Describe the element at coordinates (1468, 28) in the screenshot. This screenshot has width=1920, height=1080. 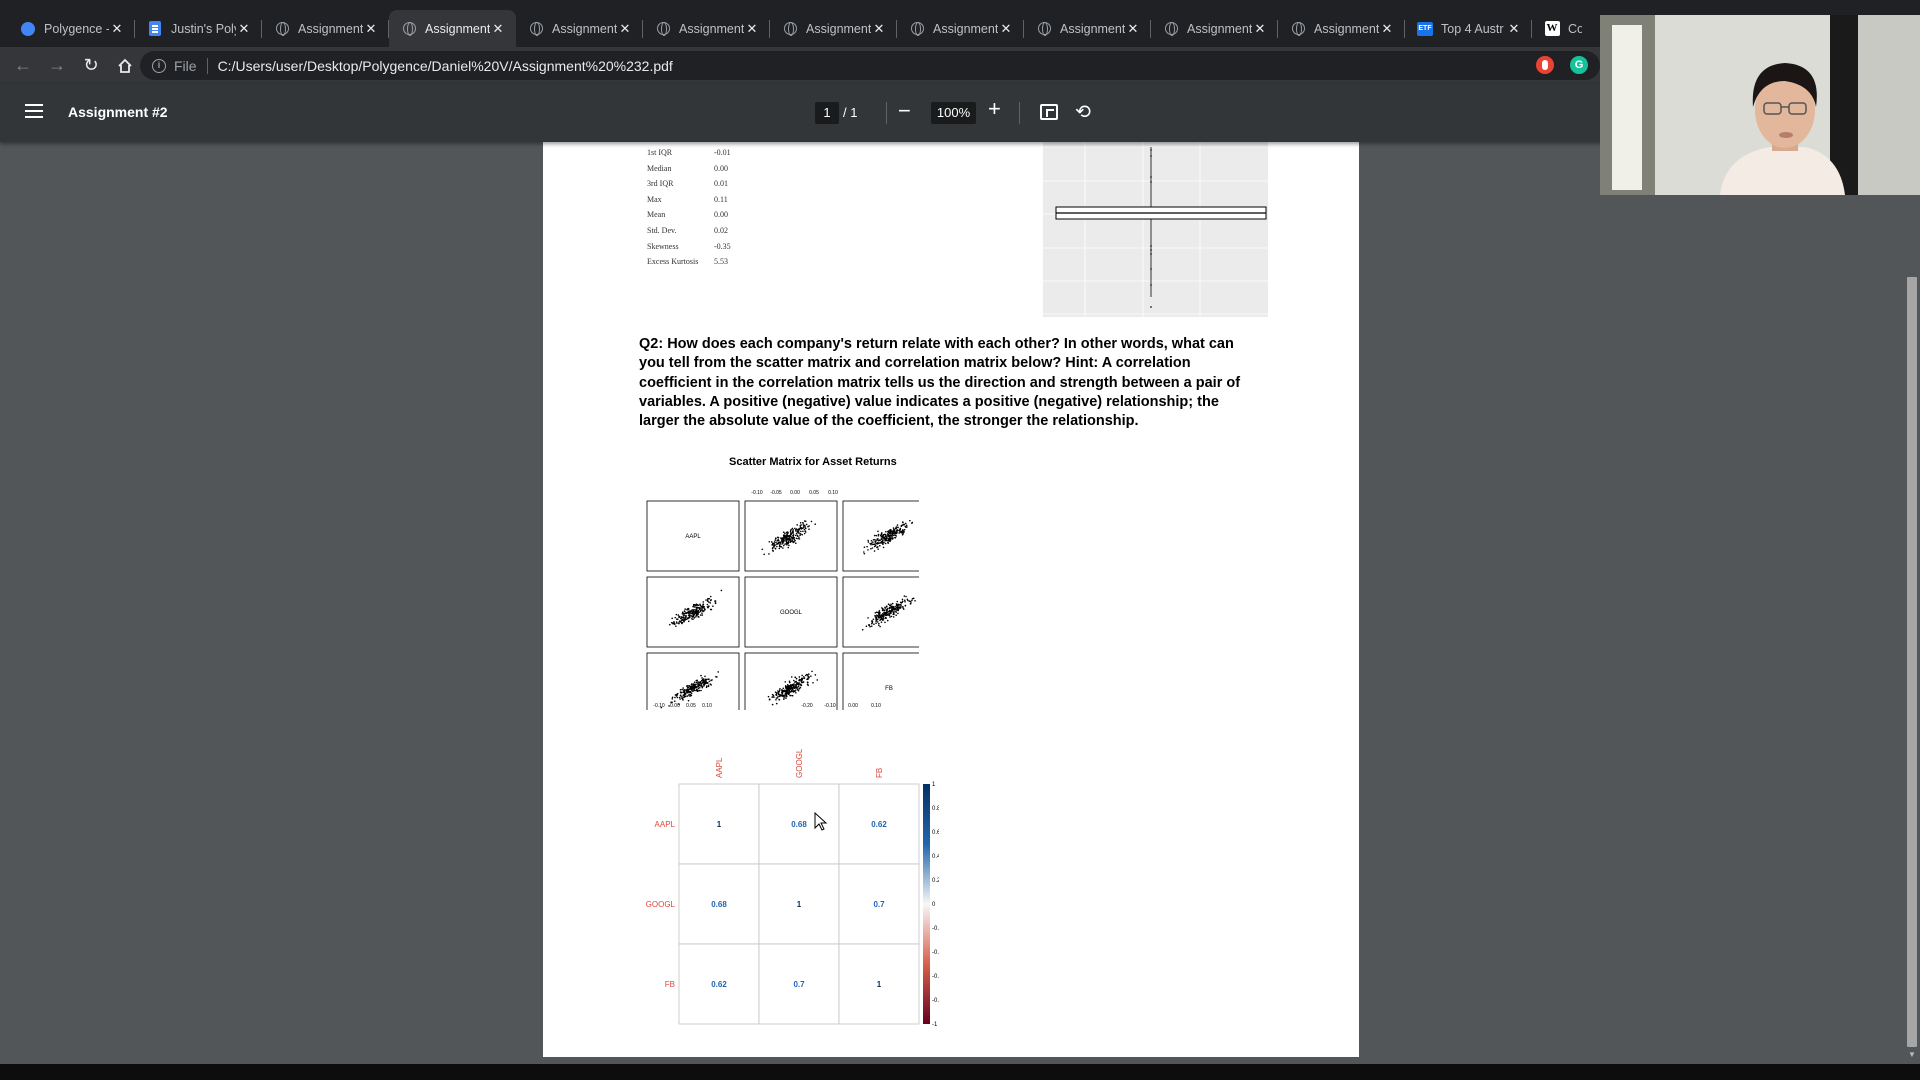
I see `browser-tab: ETF Top 4 Austr ✕` at that location.